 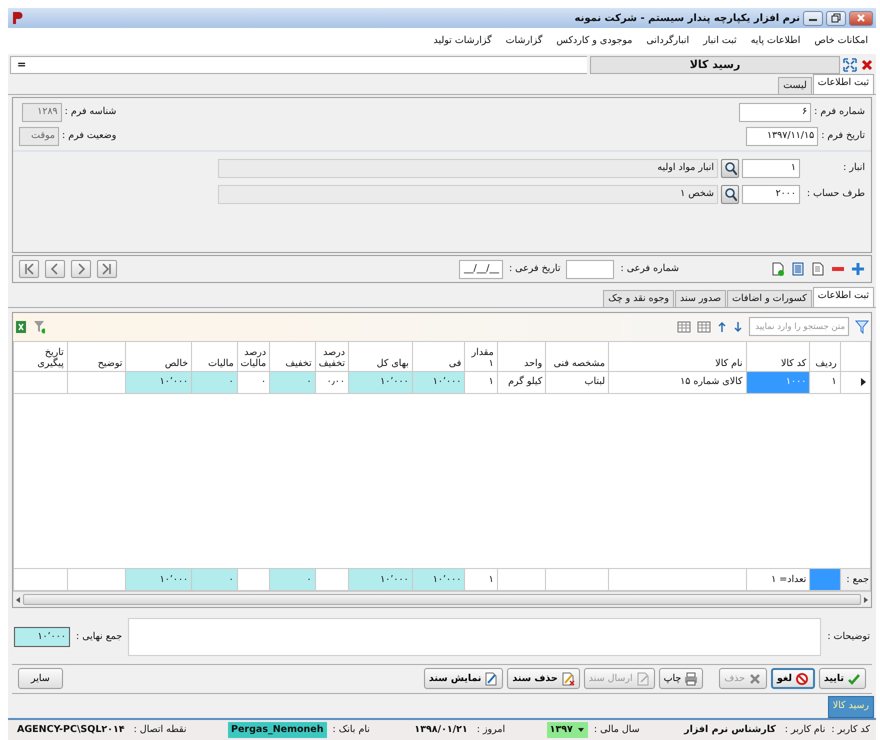 What do you see at coordinates (720, 40) in the screenshot?
I see `menu-item: ثبت انبار` at bounding box center [720, 40].